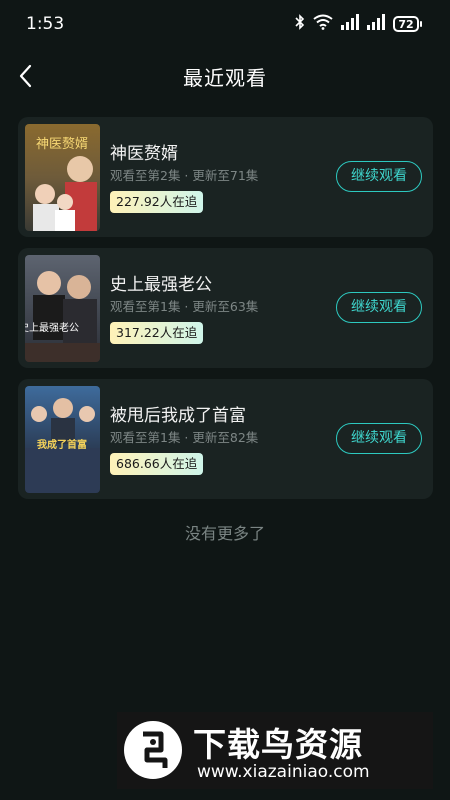 The height and width of the screenshot is (800, 450). Describe the element at coordinates (323, 24) in the screenshot. I see `wifi-icon` at that location.